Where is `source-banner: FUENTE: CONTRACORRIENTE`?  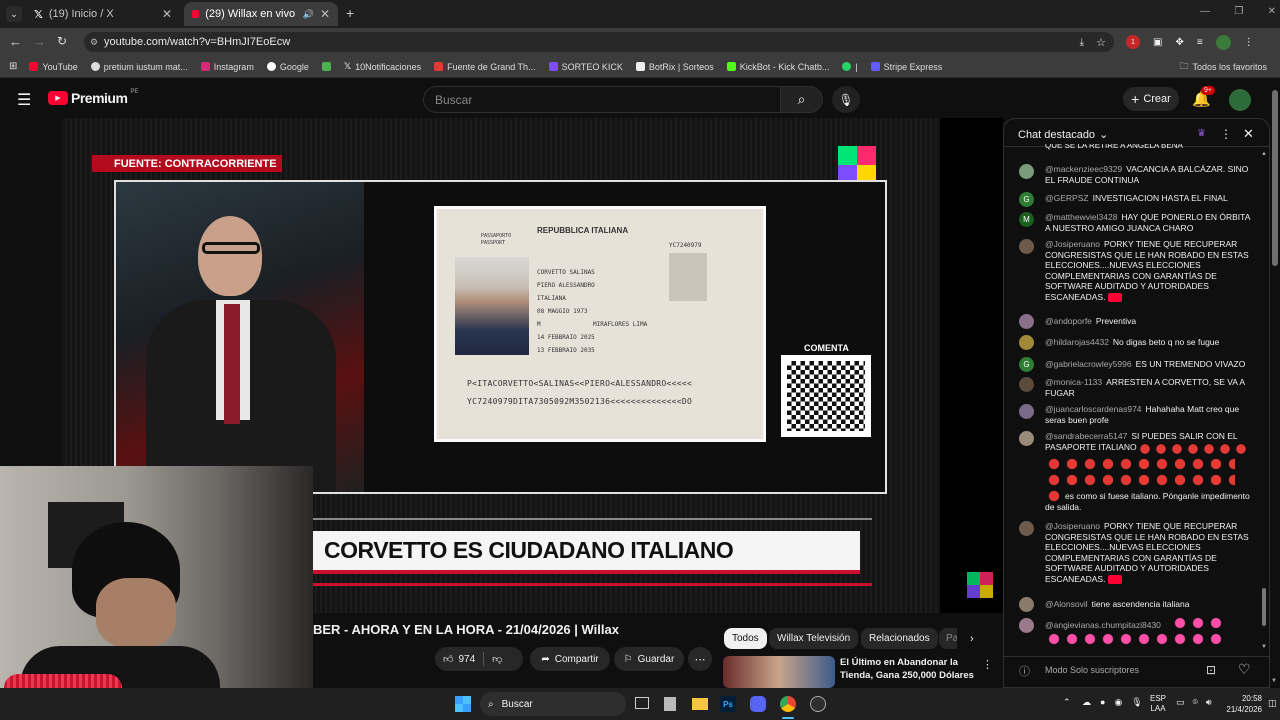
source-banner: FUENTE: CONTRACORRIENTE is located at coordinates (187, 163).